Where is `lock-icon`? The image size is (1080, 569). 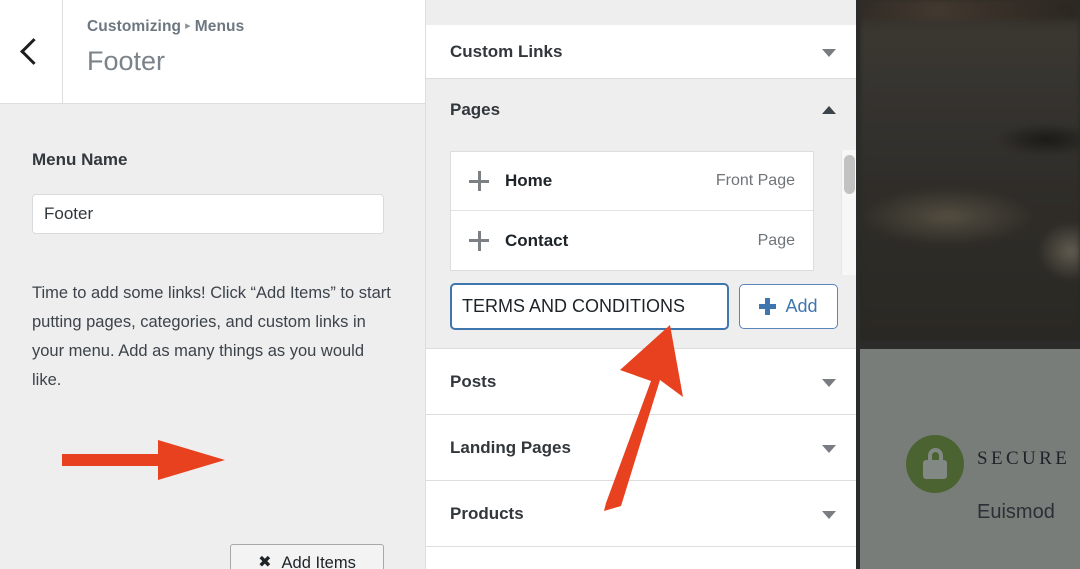 lock-icon is located at coordinates (935, 464).